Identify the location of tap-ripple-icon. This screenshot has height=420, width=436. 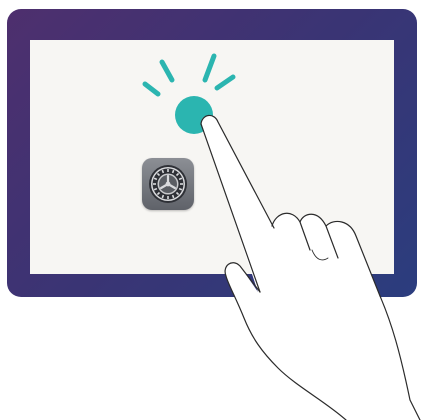
(189, 75).